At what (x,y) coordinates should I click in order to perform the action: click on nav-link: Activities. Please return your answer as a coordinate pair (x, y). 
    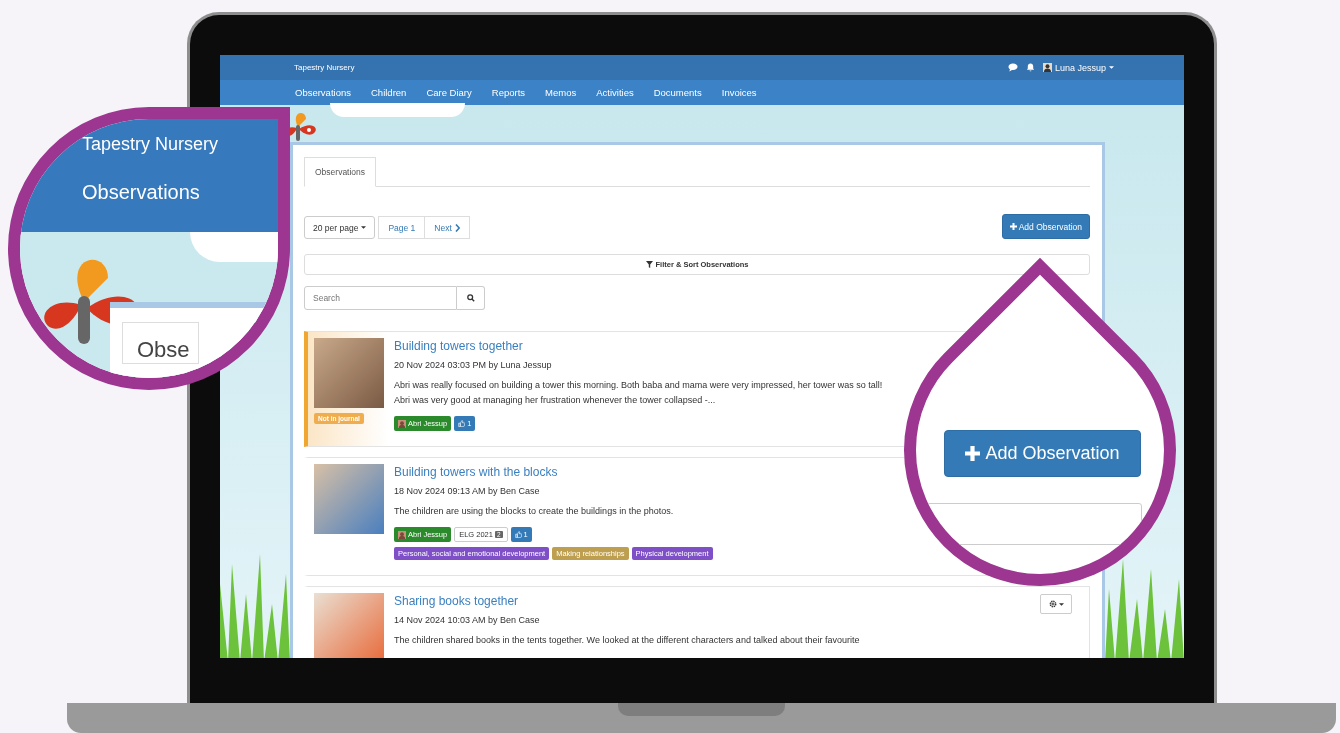
    Looking at the image, I should click on (615, 92).